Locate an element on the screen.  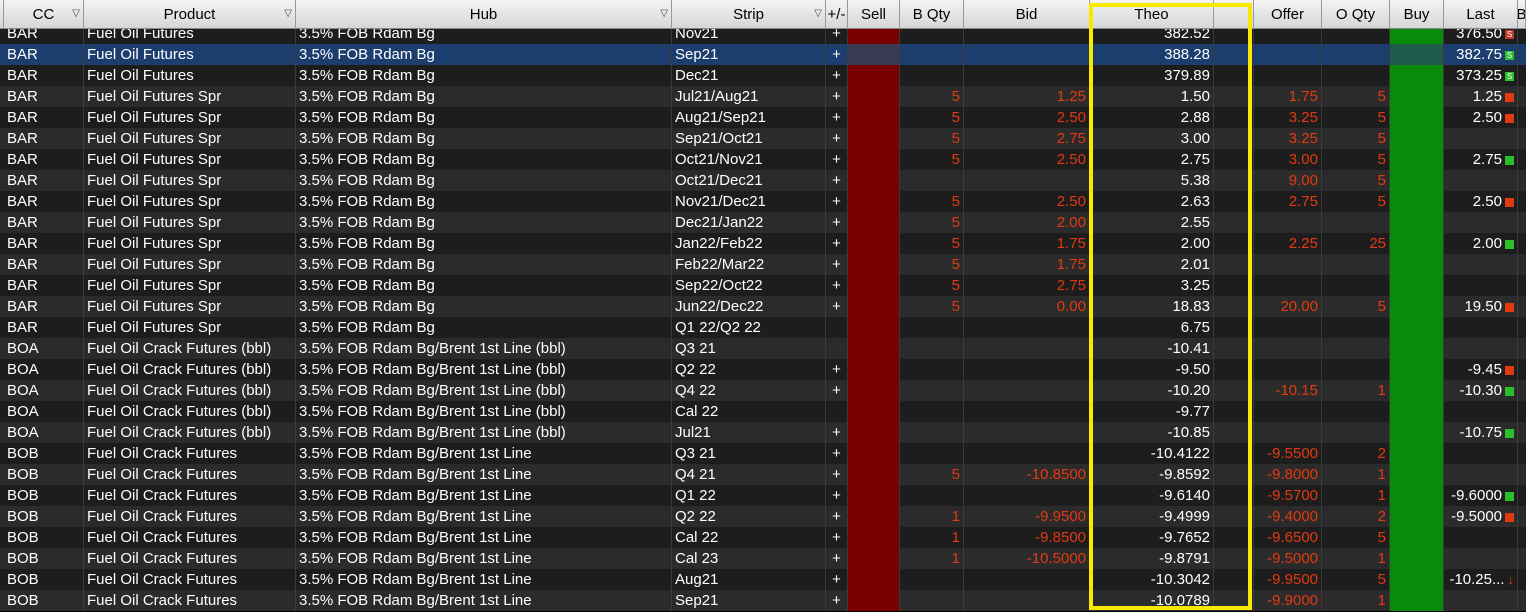
column-header-oqty: O Qty is located at coordinates (1356, 14).